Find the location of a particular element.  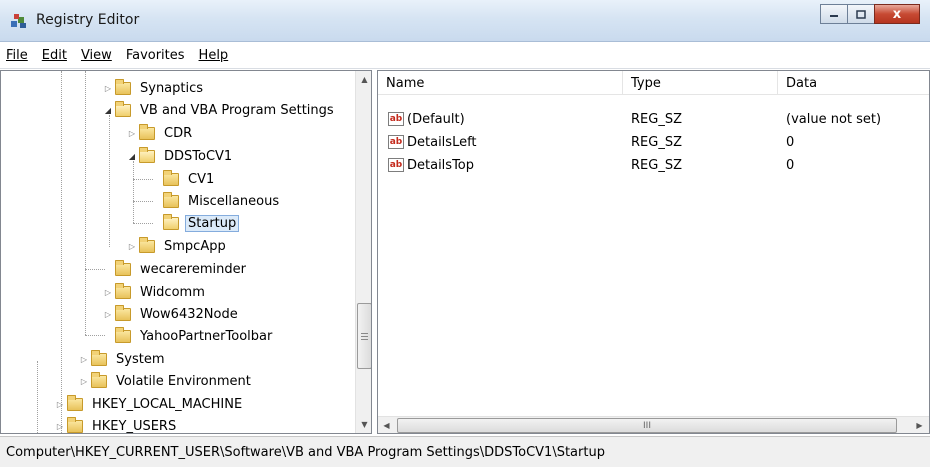

list-item: ab DetailsTop REG_SZ 0 is located at coordinates (653, 165).